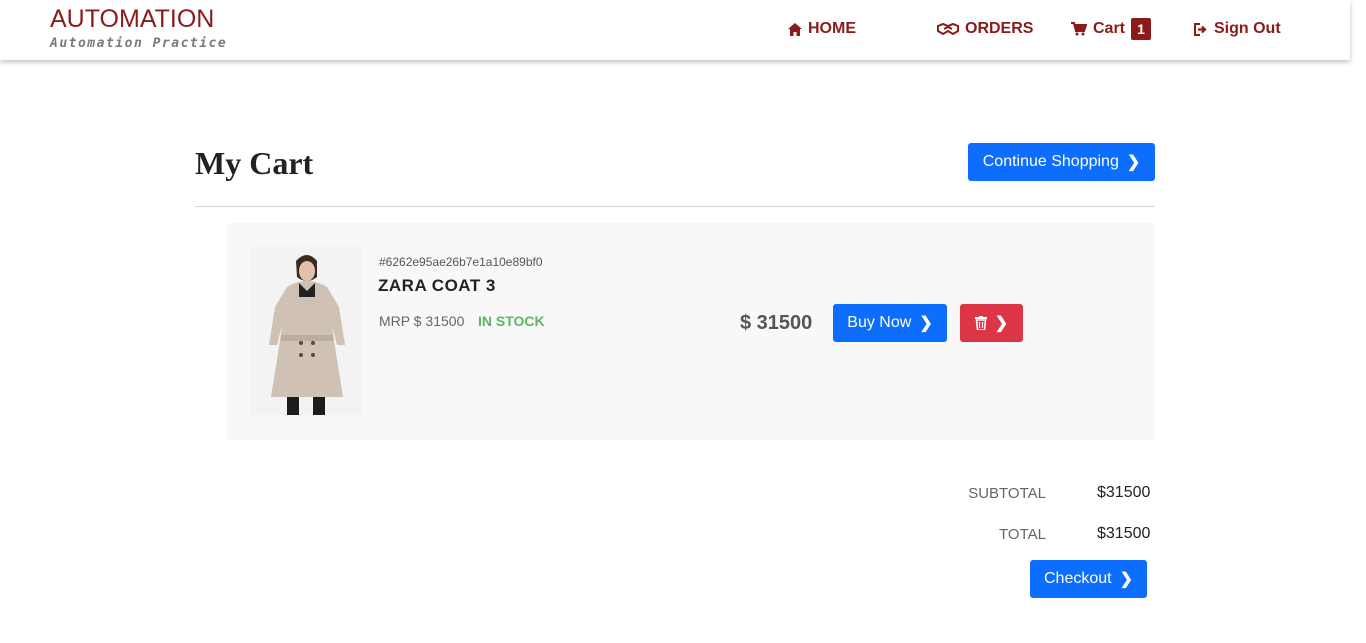 This screenshot has width=1366, height=643. What do you see at coordinates (132, 19) in the screenshot?
I see `brand-title: AUTOMATION` at bounding box center [132, 19].